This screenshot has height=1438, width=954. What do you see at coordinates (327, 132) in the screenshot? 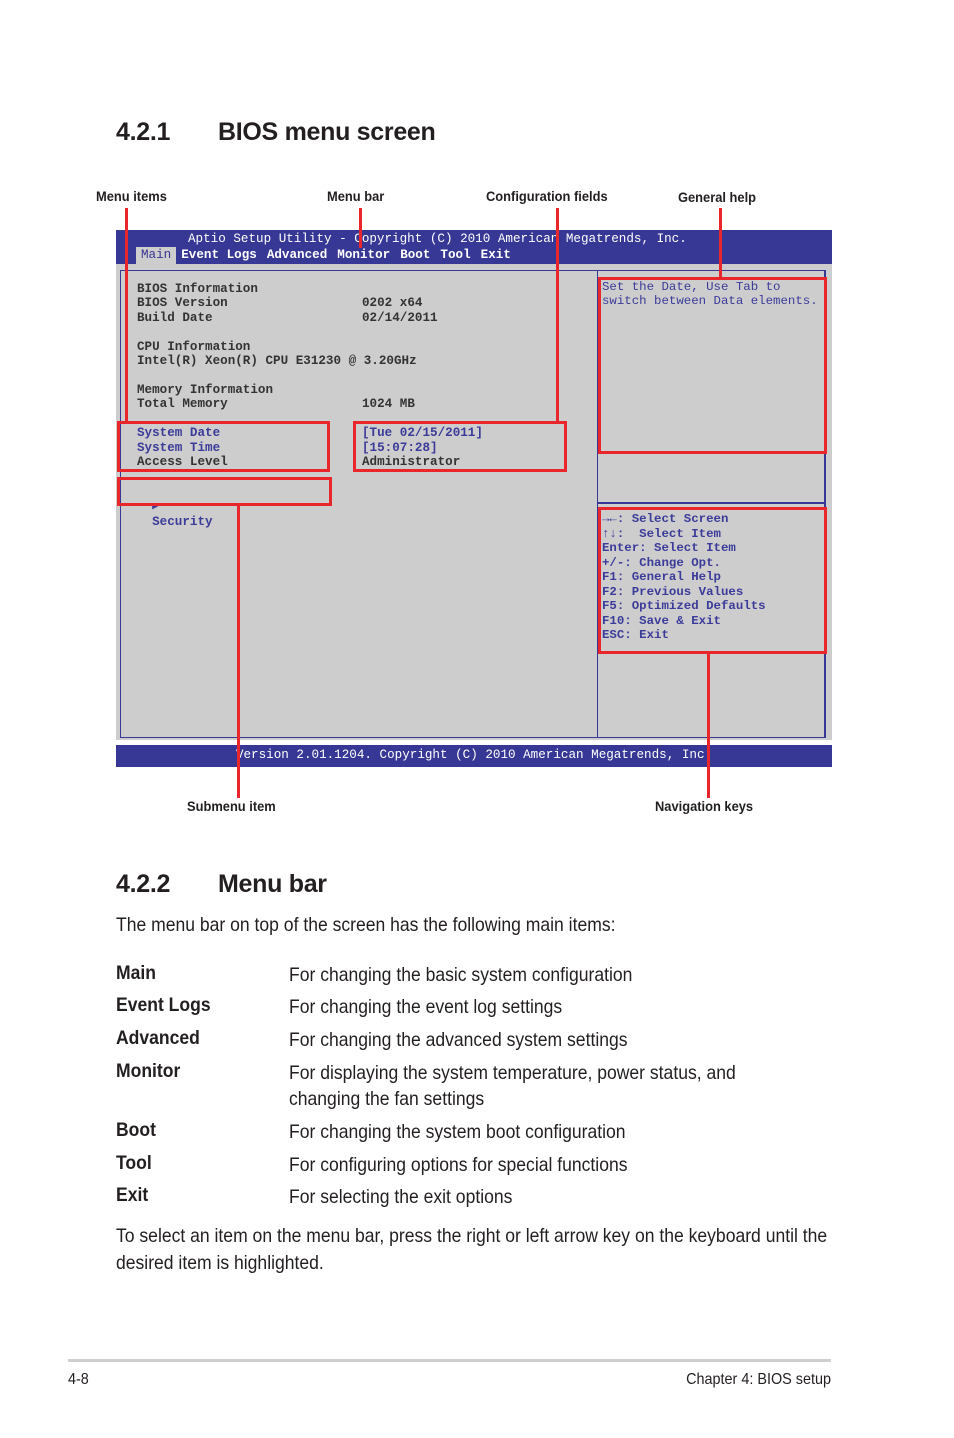
I see `section-title: BIOS menu screen` at bounding box center [327, 132].